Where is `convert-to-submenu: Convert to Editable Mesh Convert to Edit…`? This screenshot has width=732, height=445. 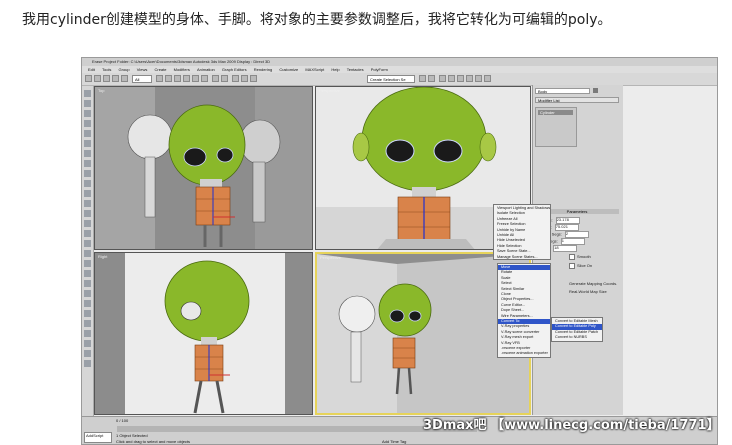
convert-to-submenu: Convert to Editable Mesh Convert to Edit… is located at coordinates (577, 329).